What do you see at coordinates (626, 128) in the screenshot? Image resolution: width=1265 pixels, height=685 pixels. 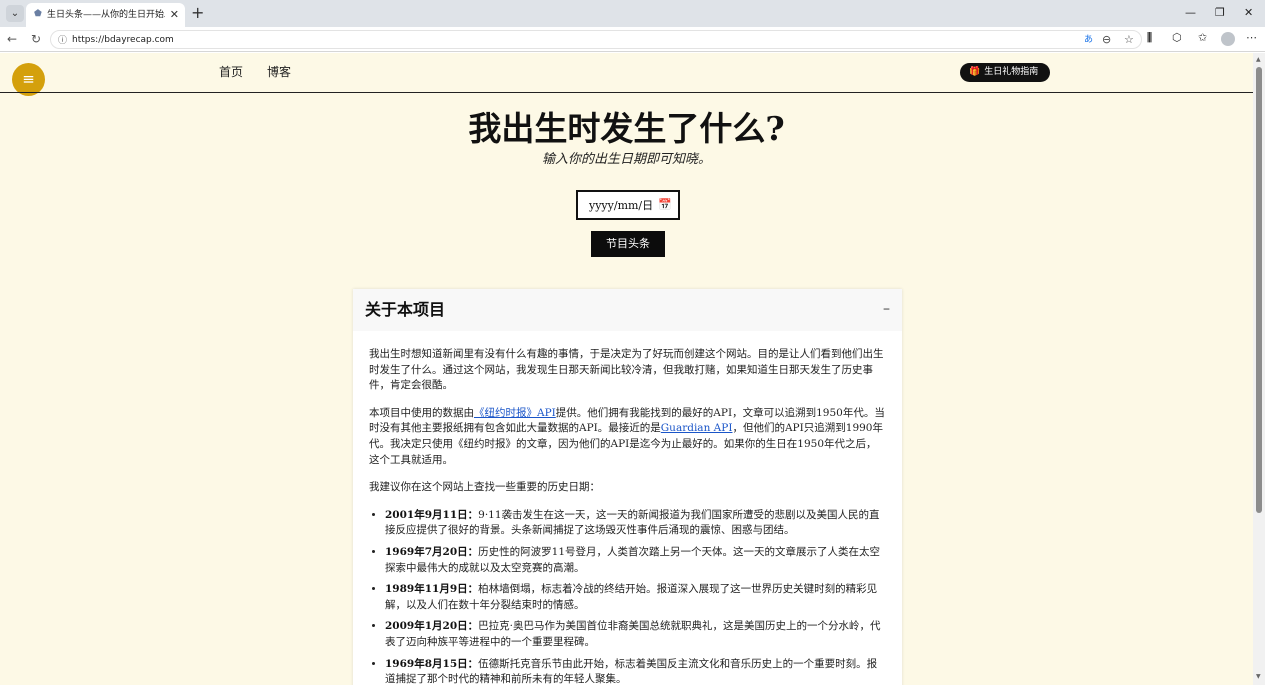 I see `page-title: 我出生时发生了什么?` at bounding box center [626, 128].